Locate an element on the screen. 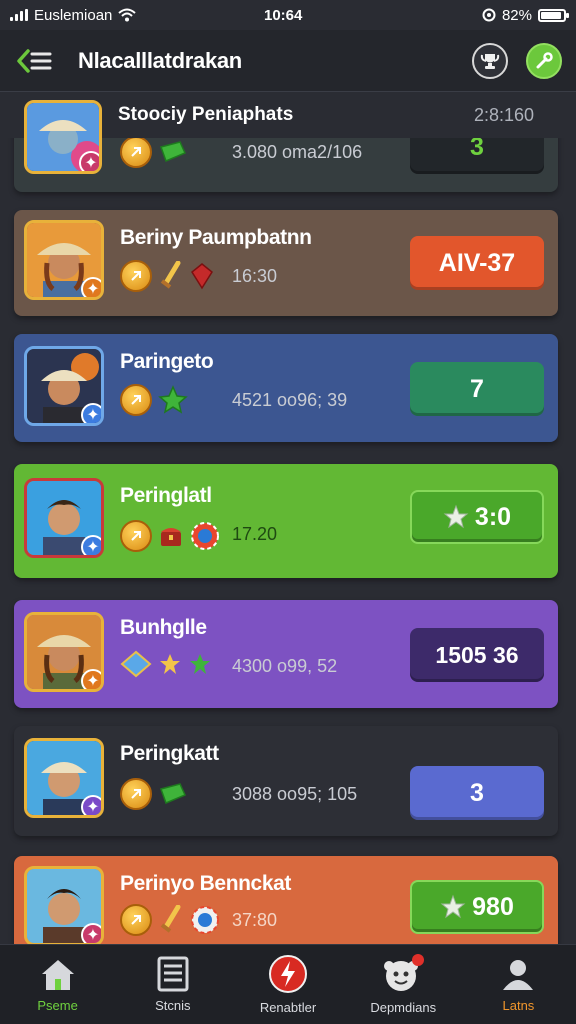 The width and height of the screenshot is (576, 1024). status-bar: Euslemioan 10:64 82% is located at coordinates (288, 15).